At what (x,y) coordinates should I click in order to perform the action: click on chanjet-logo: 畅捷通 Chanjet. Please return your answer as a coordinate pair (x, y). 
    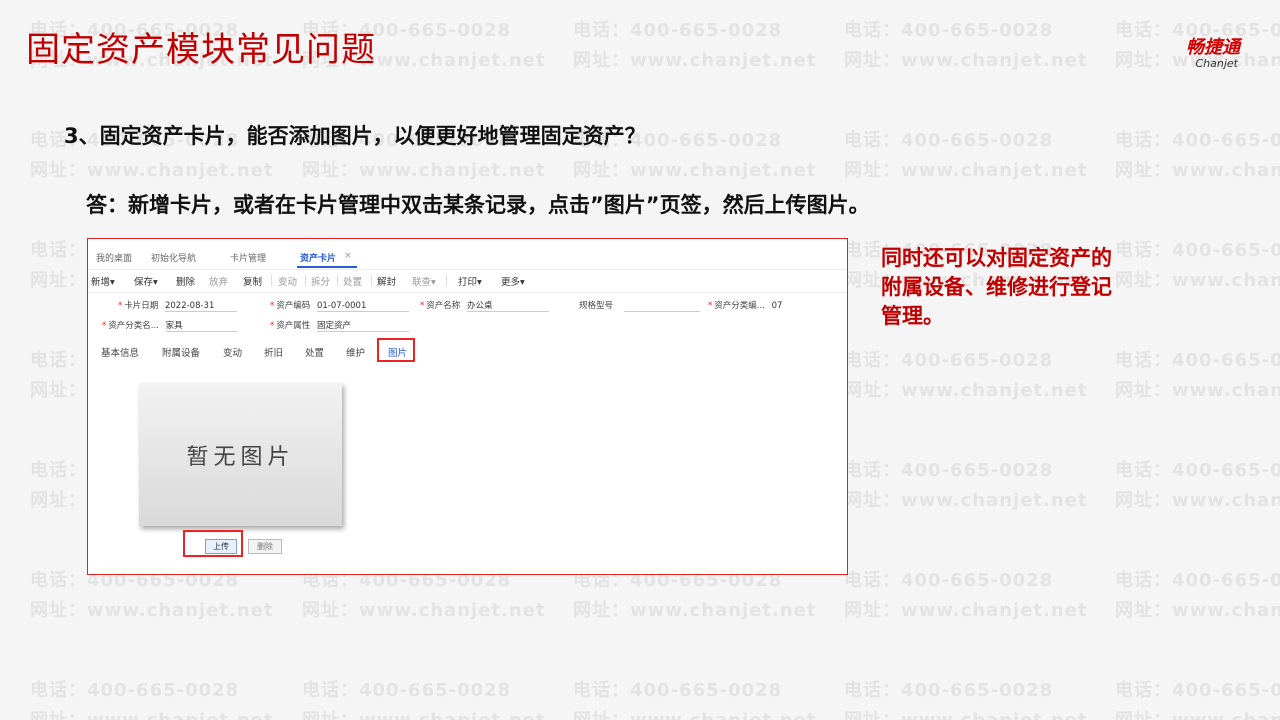
    Looking at the image, I should click on (1213, 54).